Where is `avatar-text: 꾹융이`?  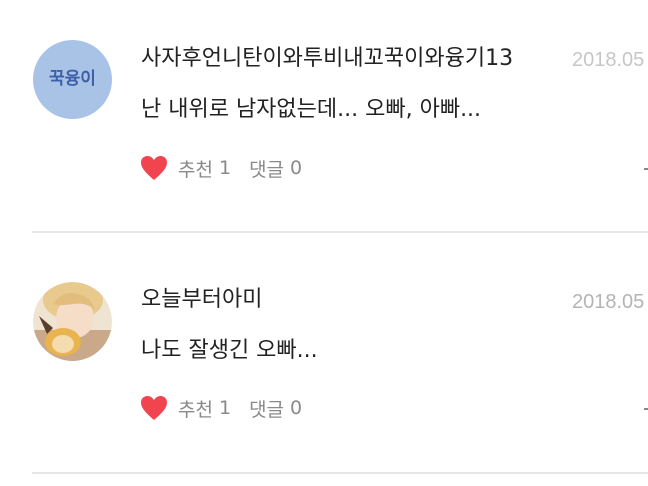
avatar-text: 꾹융이 is located at coordinates (72, 79).